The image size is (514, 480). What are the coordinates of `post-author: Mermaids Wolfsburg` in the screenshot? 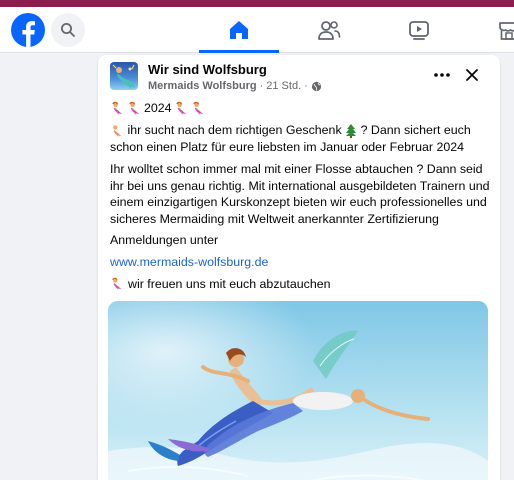 It's located at (202, 86).